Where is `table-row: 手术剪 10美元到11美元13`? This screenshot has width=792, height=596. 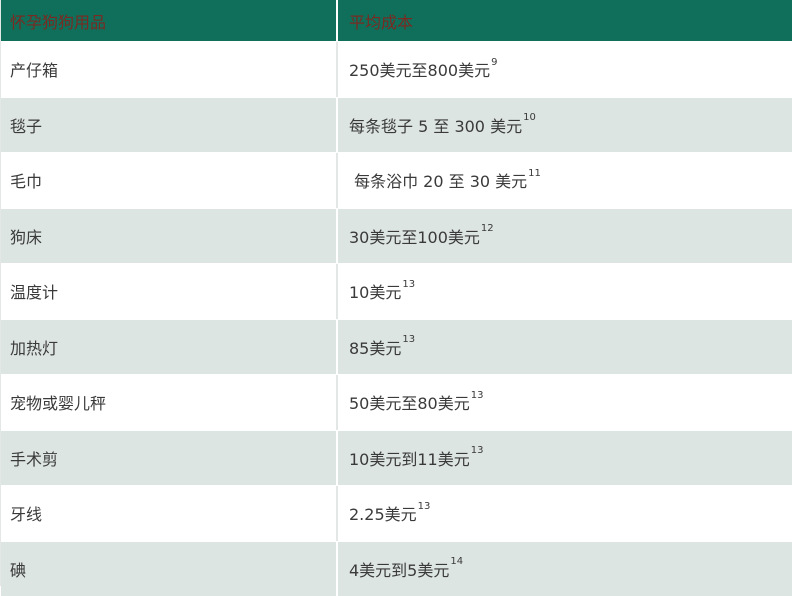
table-row: 手术剪 10美元到11美元13 is located at coordinates (396, 458).